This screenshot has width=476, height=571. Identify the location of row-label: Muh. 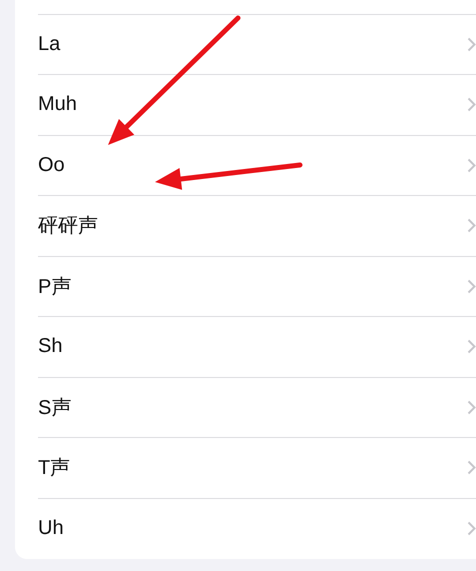
(57, 104).